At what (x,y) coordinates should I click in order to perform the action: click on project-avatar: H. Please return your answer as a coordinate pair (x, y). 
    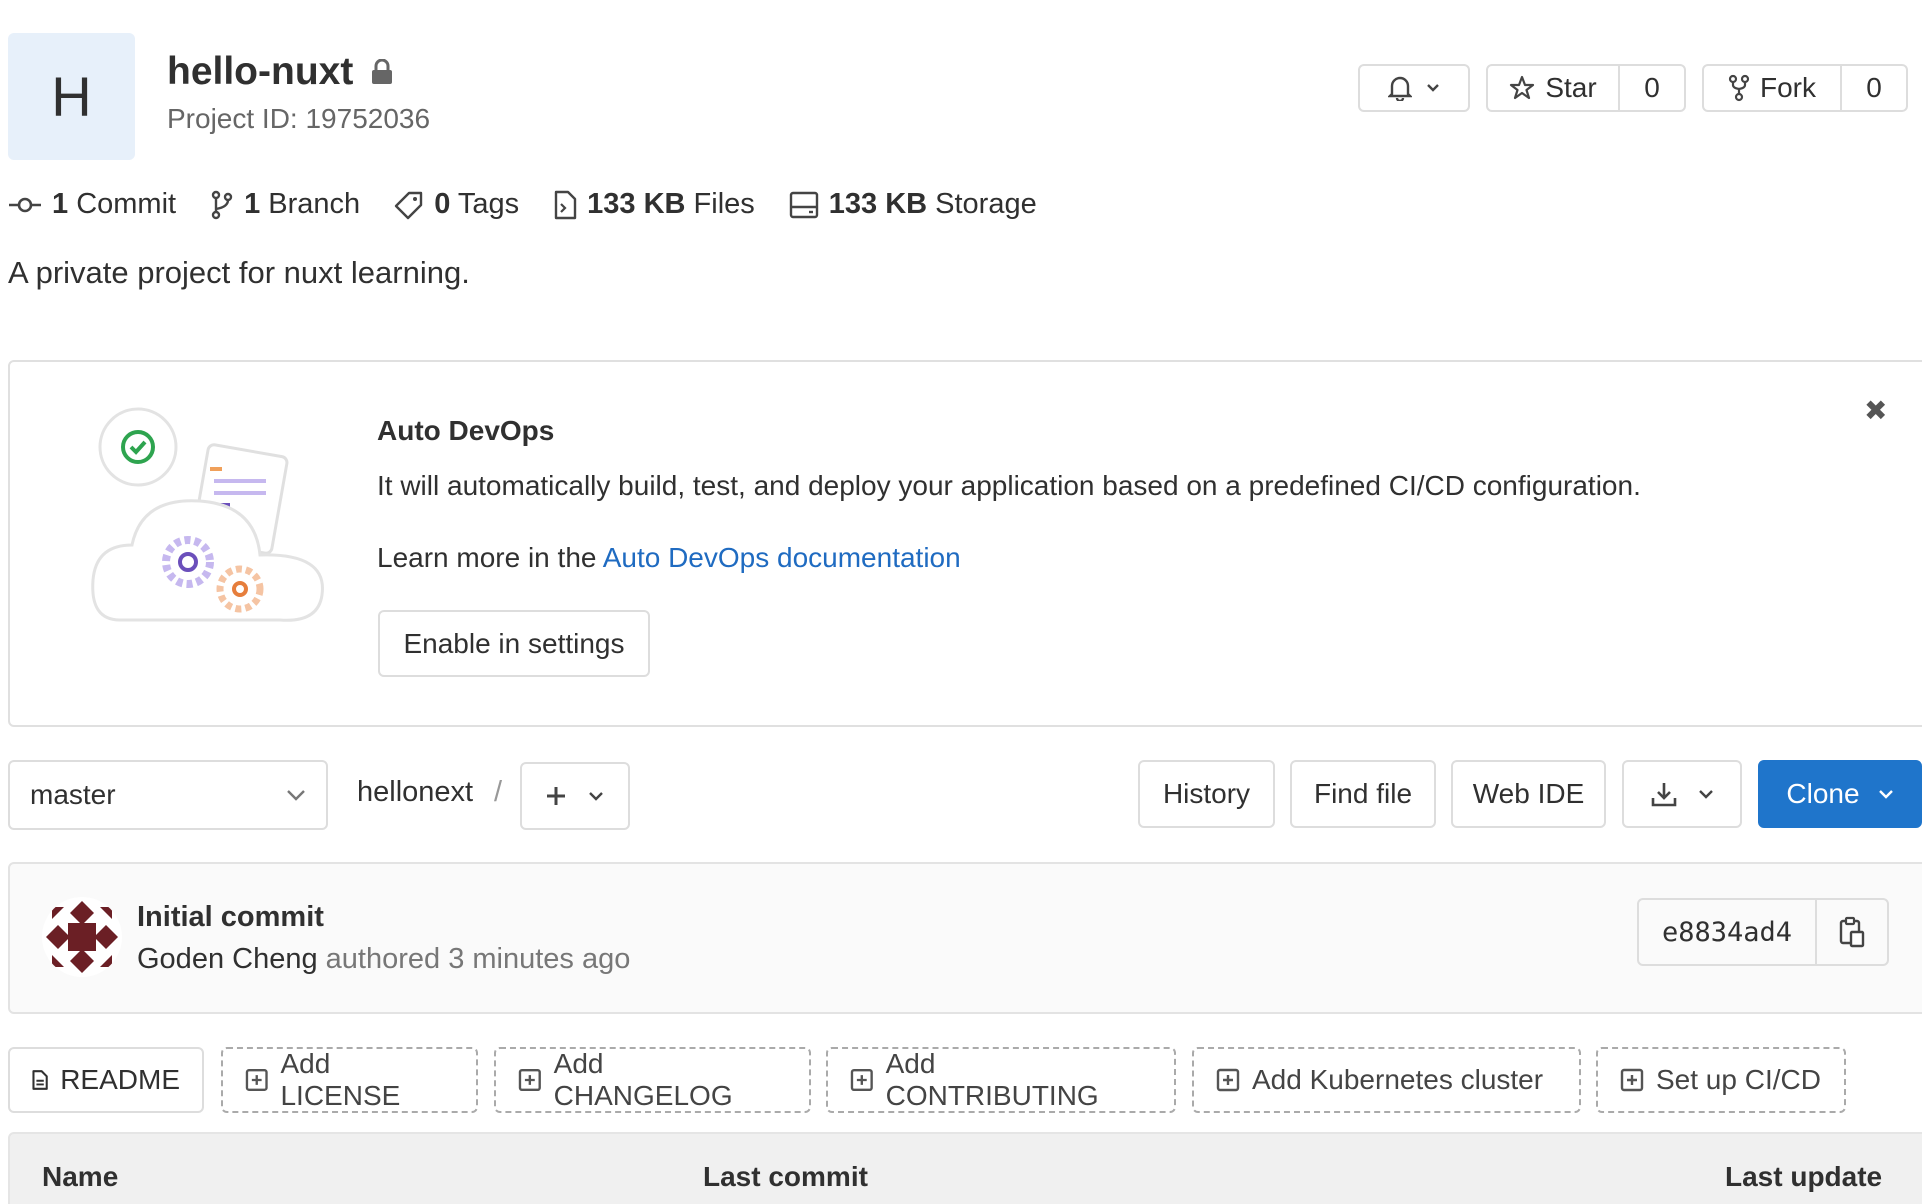
    Looking at the image, I should click on (71, 96).